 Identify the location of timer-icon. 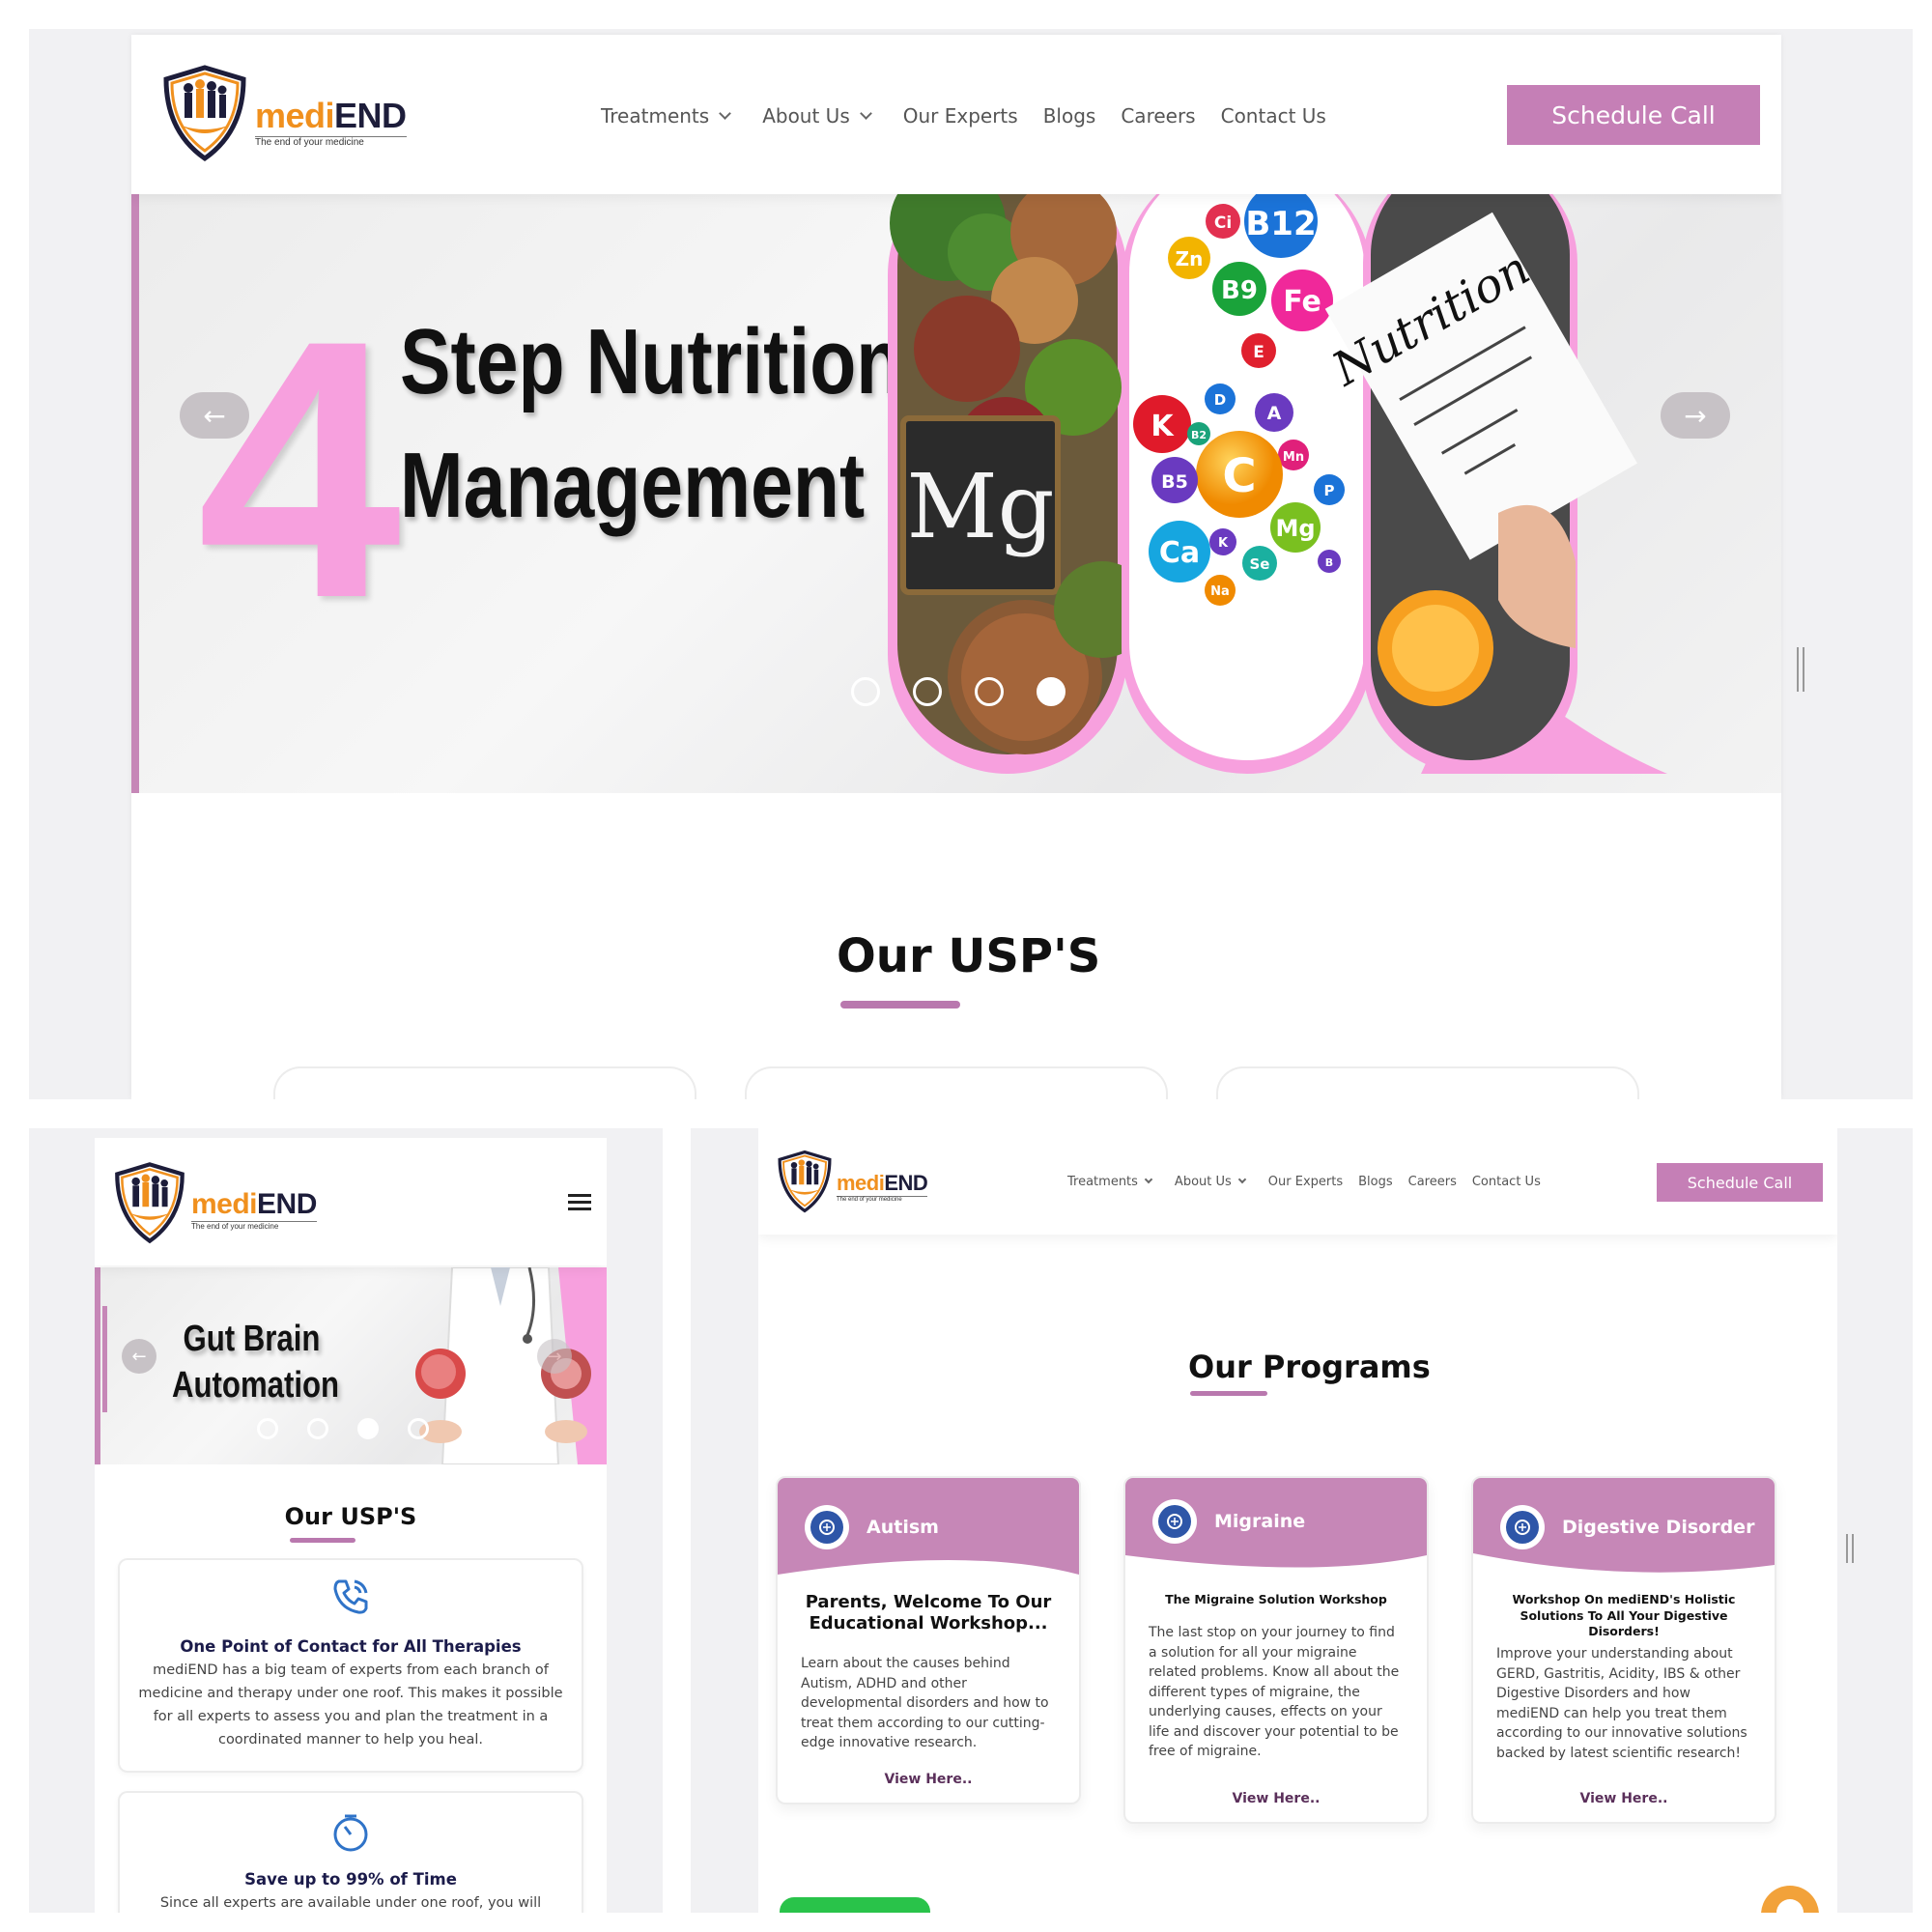
(350, 1835).